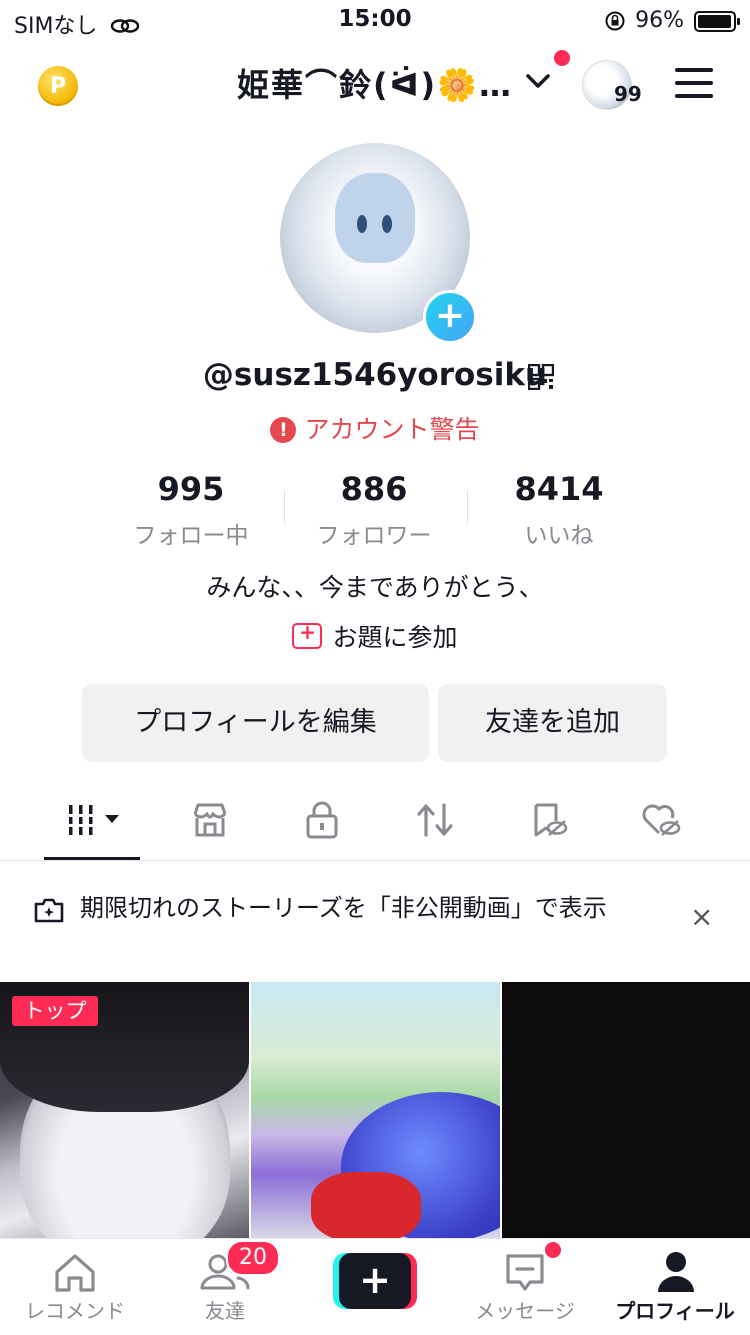 The width and height of the screenshot is (750, 1335). I want to click on lock-icon, so click(322, 820).